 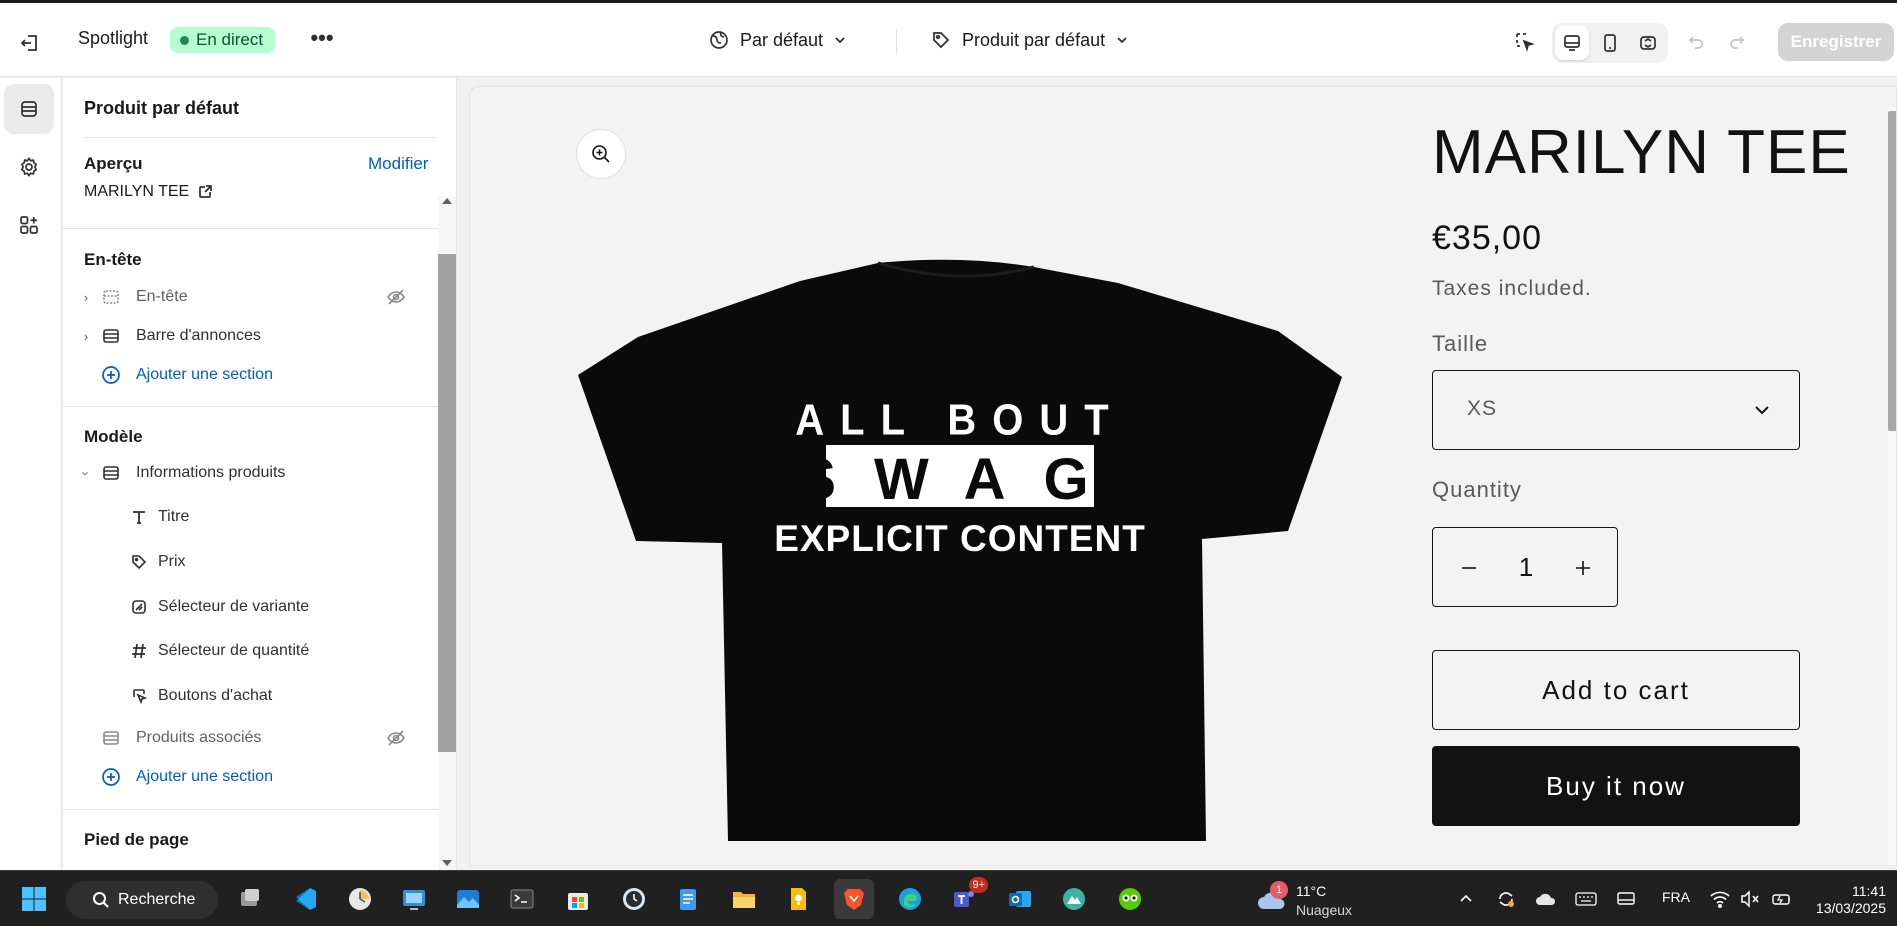 I want to click on task-view-icon, so click(x=250, y=897).